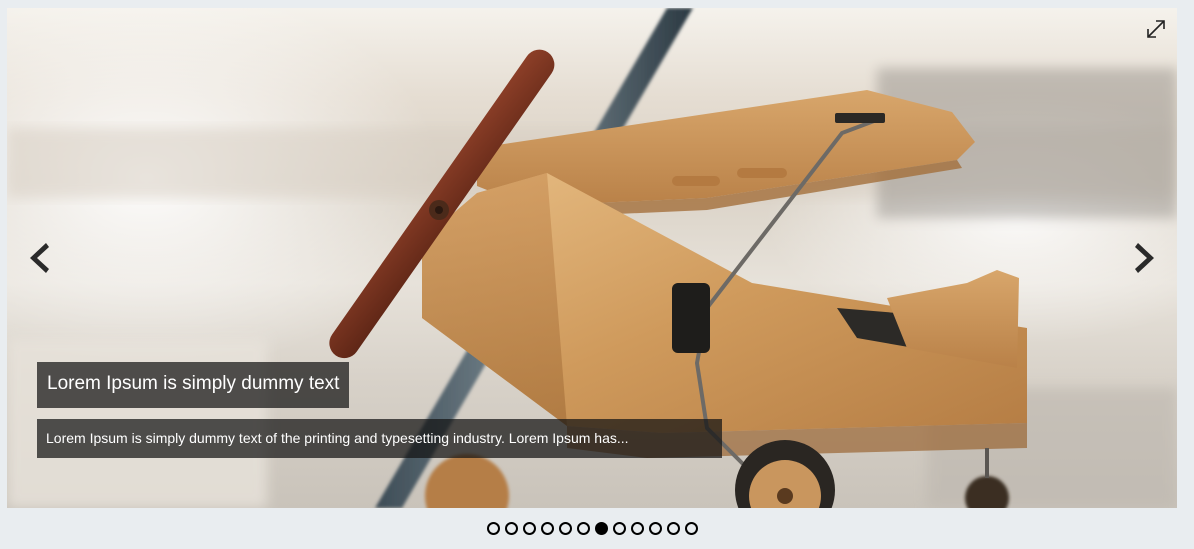 The width and height of the screenshot is (1194, 549). Describe the element at coordinates (592, 529) in the screenshot. I see `slide-pagination` at that location.